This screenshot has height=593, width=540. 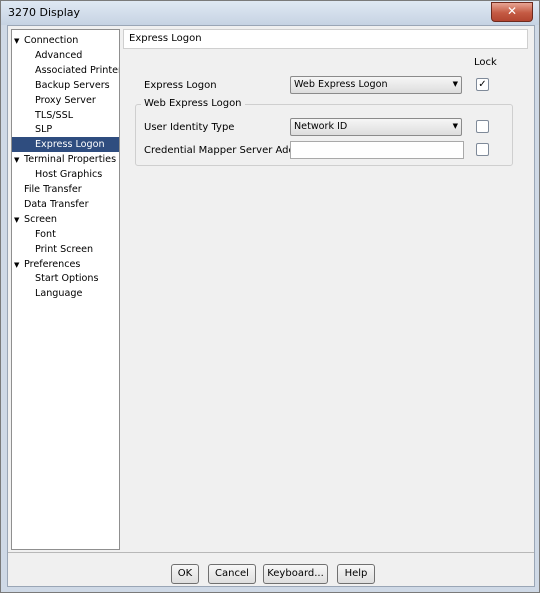 I want to click on tree-item-terminal-properties: ▼ Terminal Properties, so click(x=65, y=159).